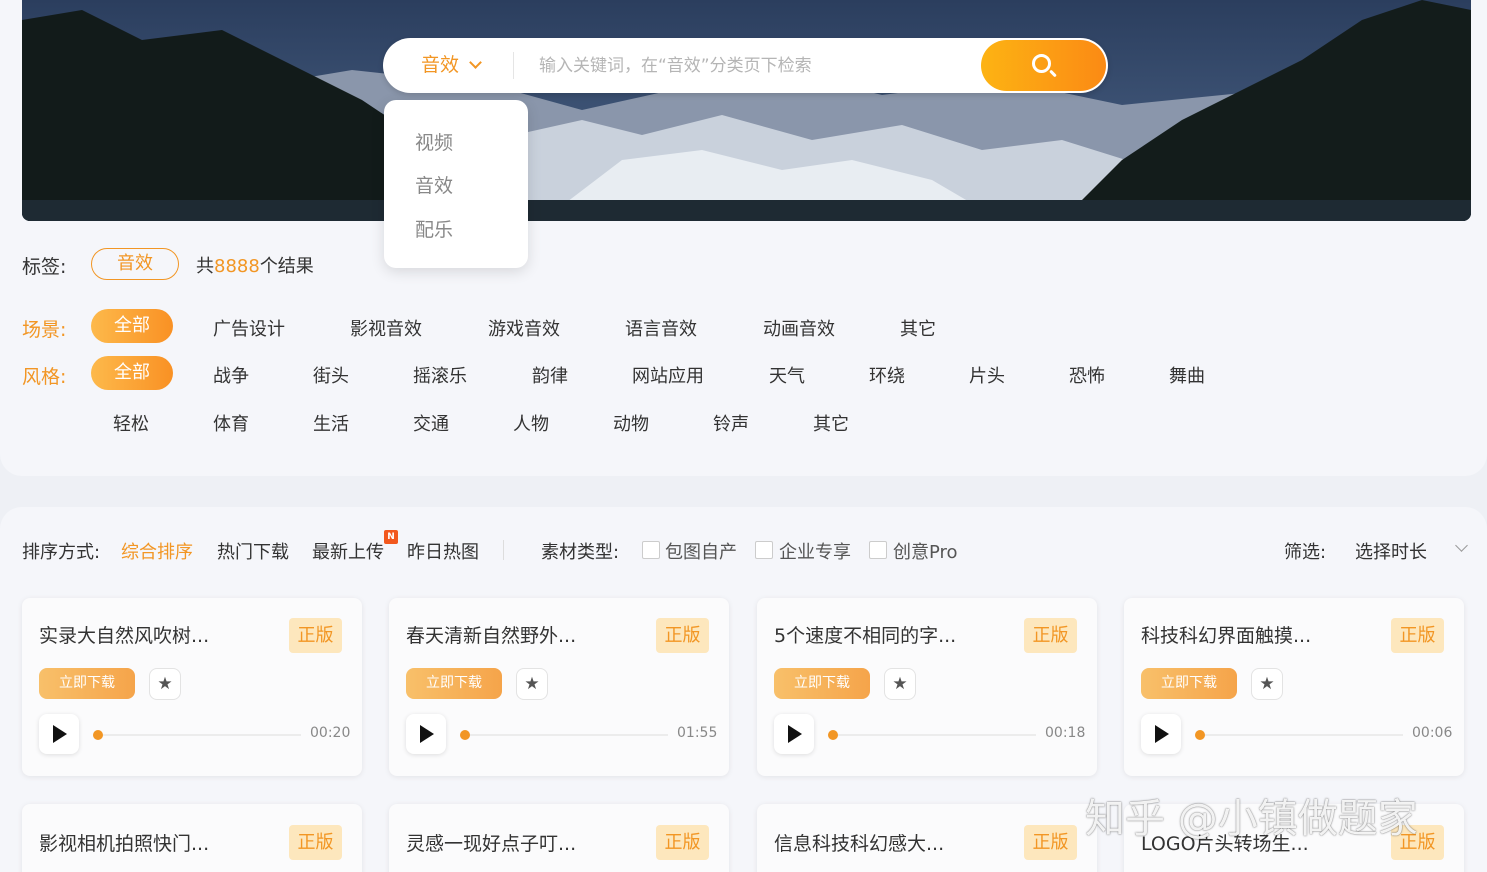 This screenshot has height=872, width=1487. Describe the element at coordinates (231, 423) in the screenshot. I see `style-chip: 体育` at that location.